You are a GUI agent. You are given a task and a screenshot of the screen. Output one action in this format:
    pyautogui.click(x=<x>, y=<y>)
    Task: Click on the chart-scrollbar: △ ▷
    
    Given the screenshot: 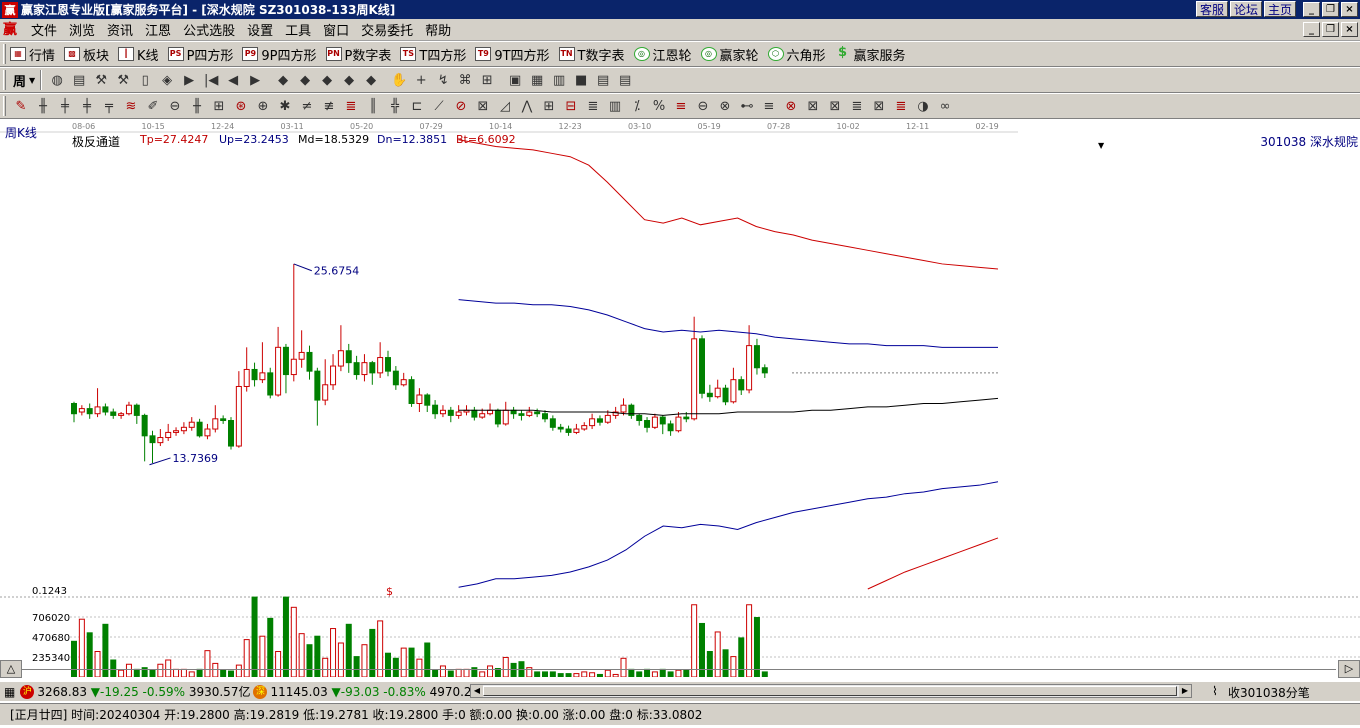 What is the action you would take?
    pyautogui.click(x=680, y=669)
    